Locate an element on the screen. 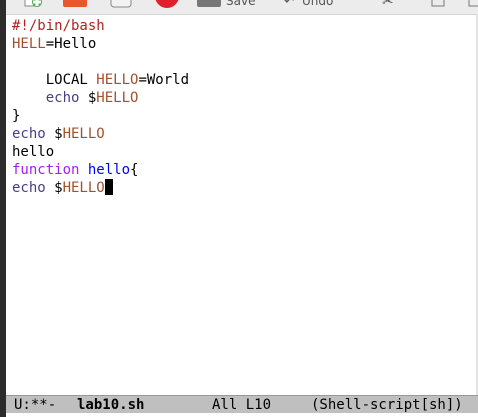  code-line: #!/bin/bash is located at coordinates (245, 26).